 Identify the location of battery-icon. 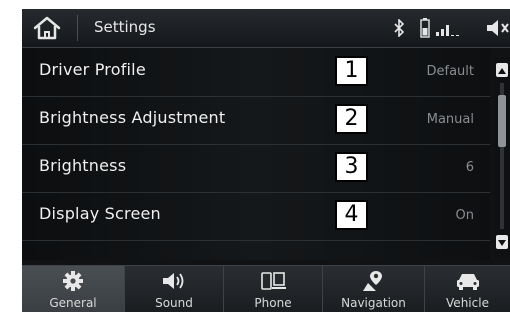
(425, 28).